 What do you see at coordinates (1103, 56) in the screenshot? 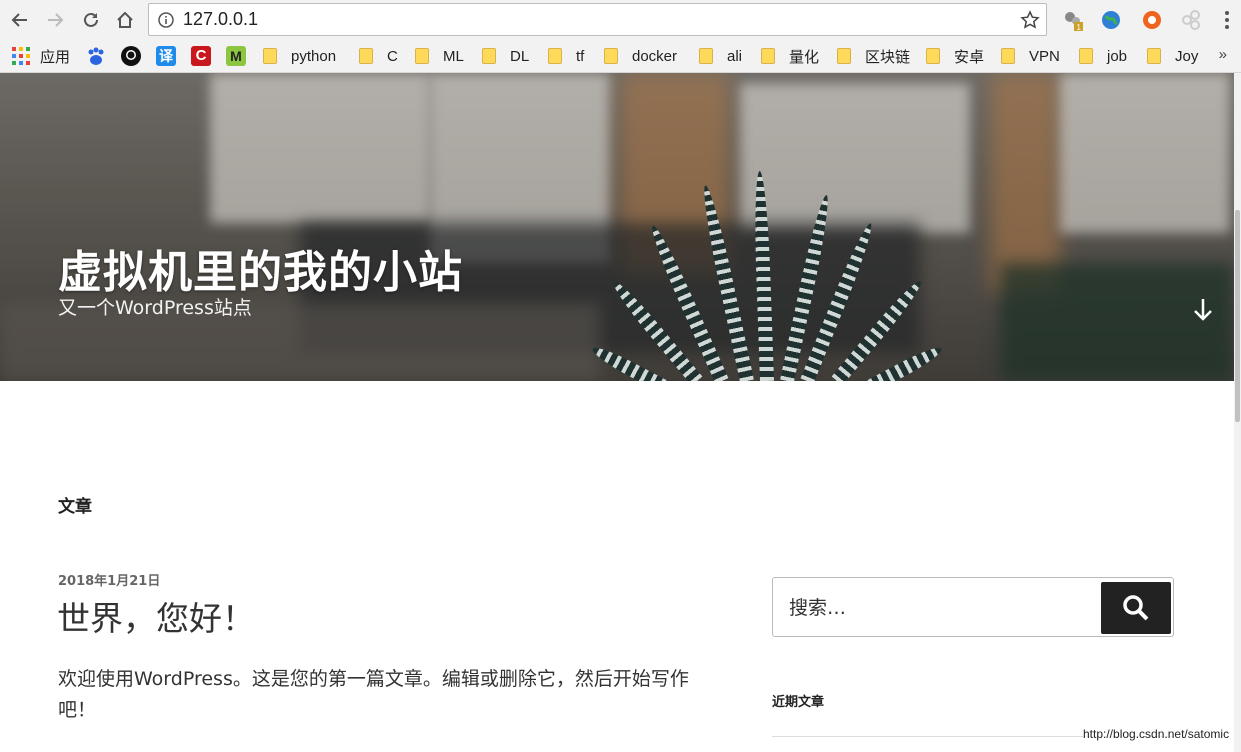
I see `bookmark-folder-job: job` at bounding box center [1103, 56].